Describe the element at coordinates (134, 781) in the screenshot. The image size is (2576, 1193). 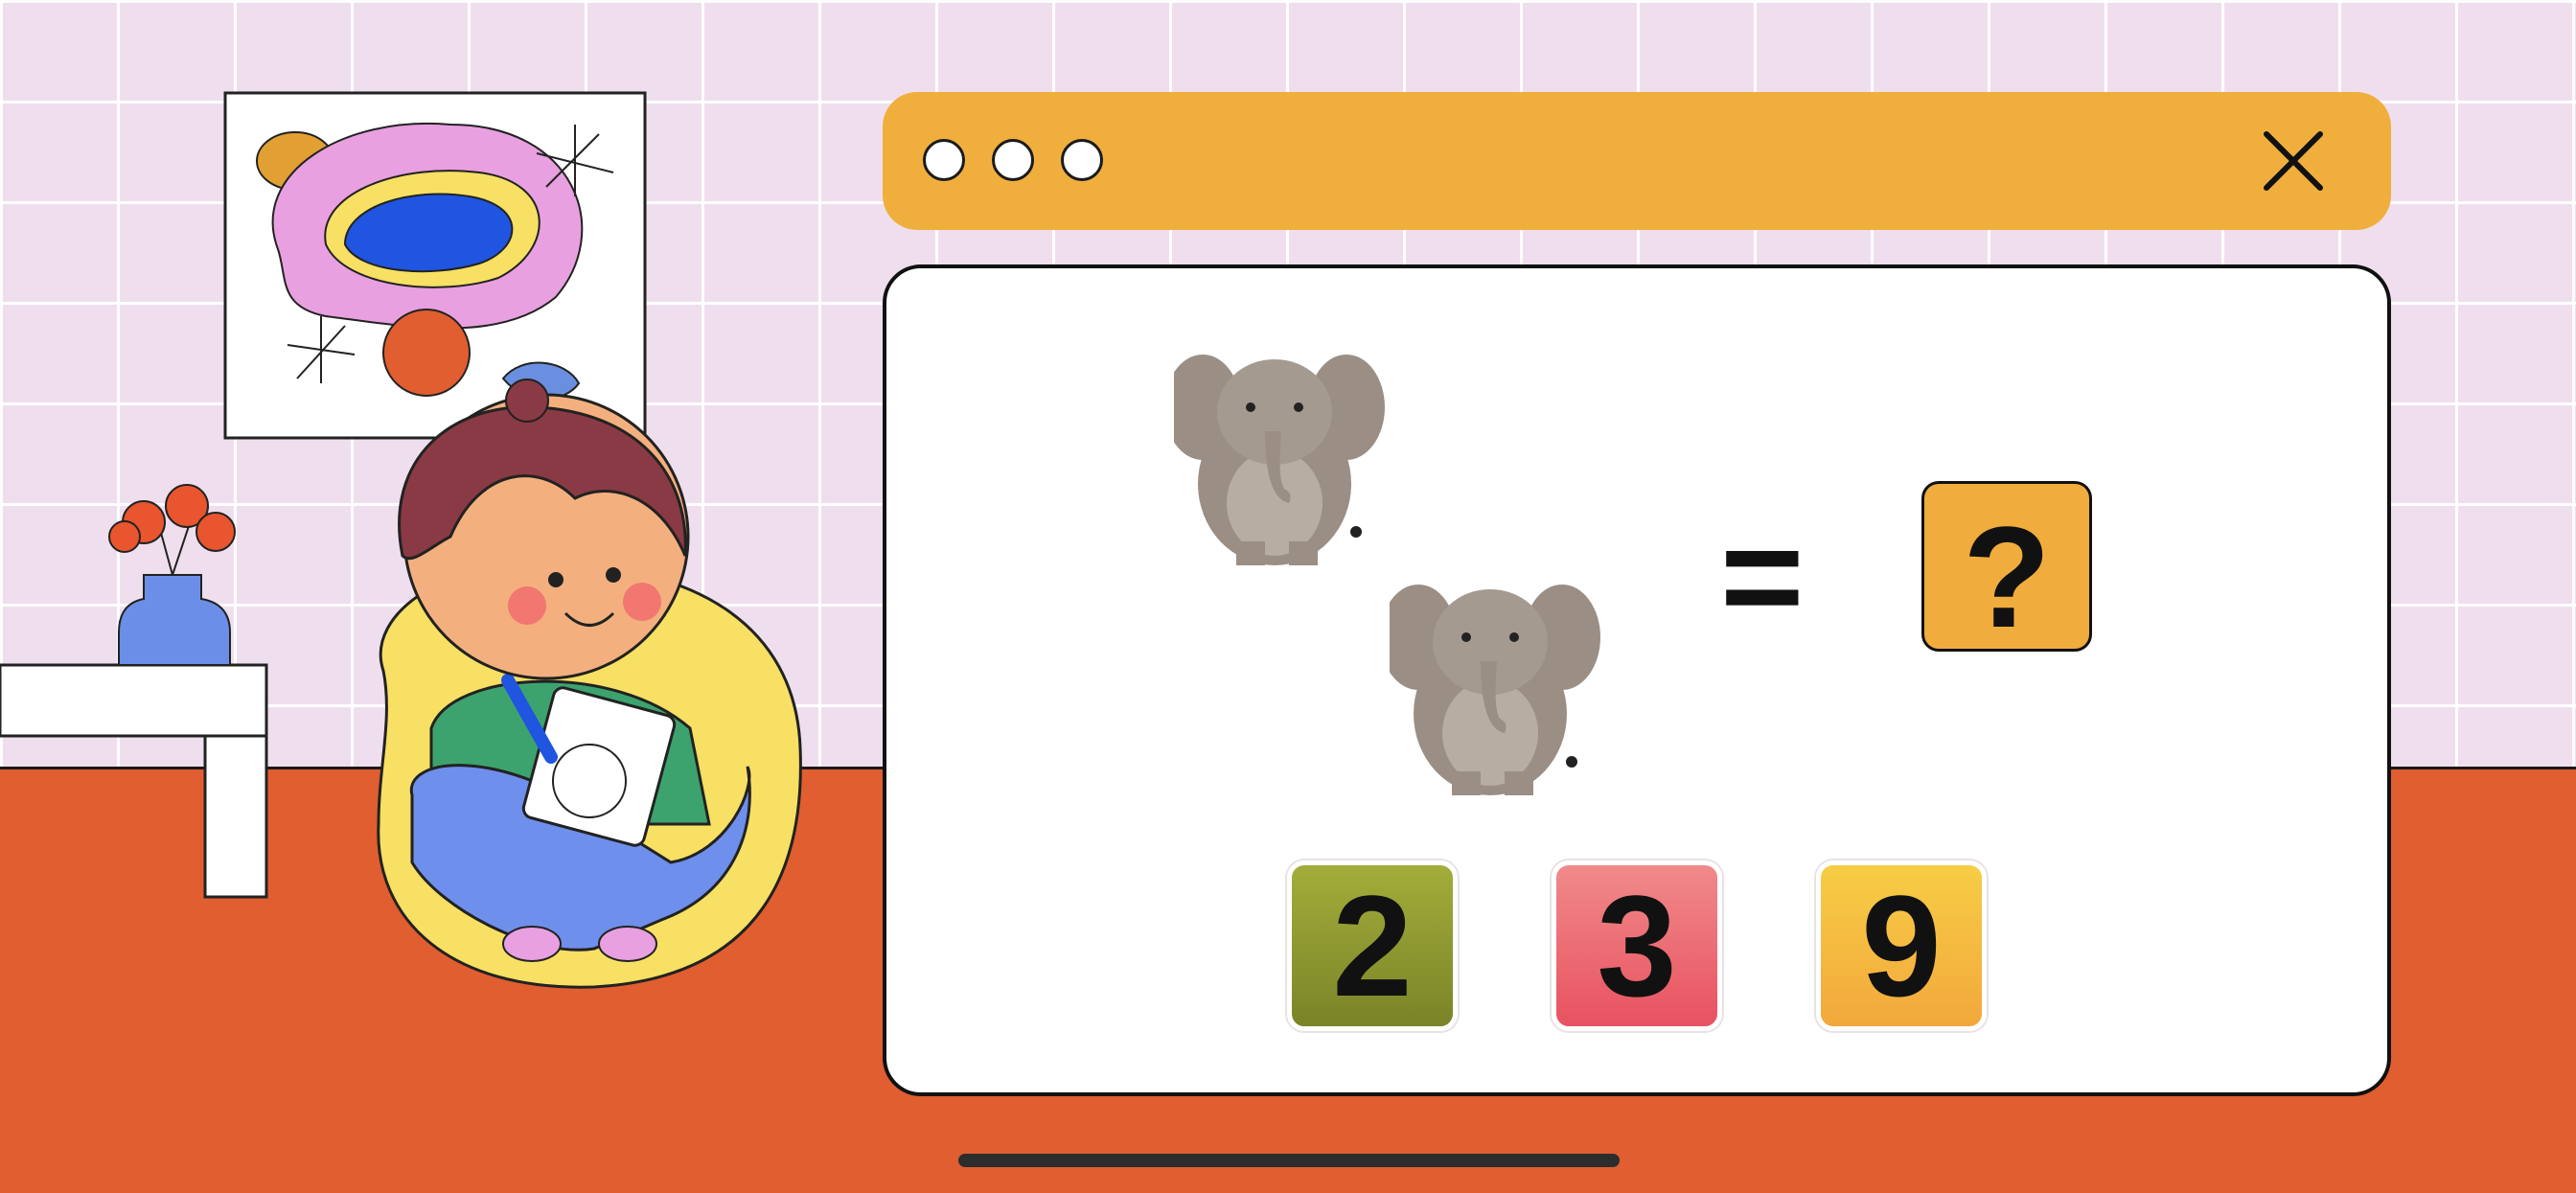
I see `side-table` at that location.